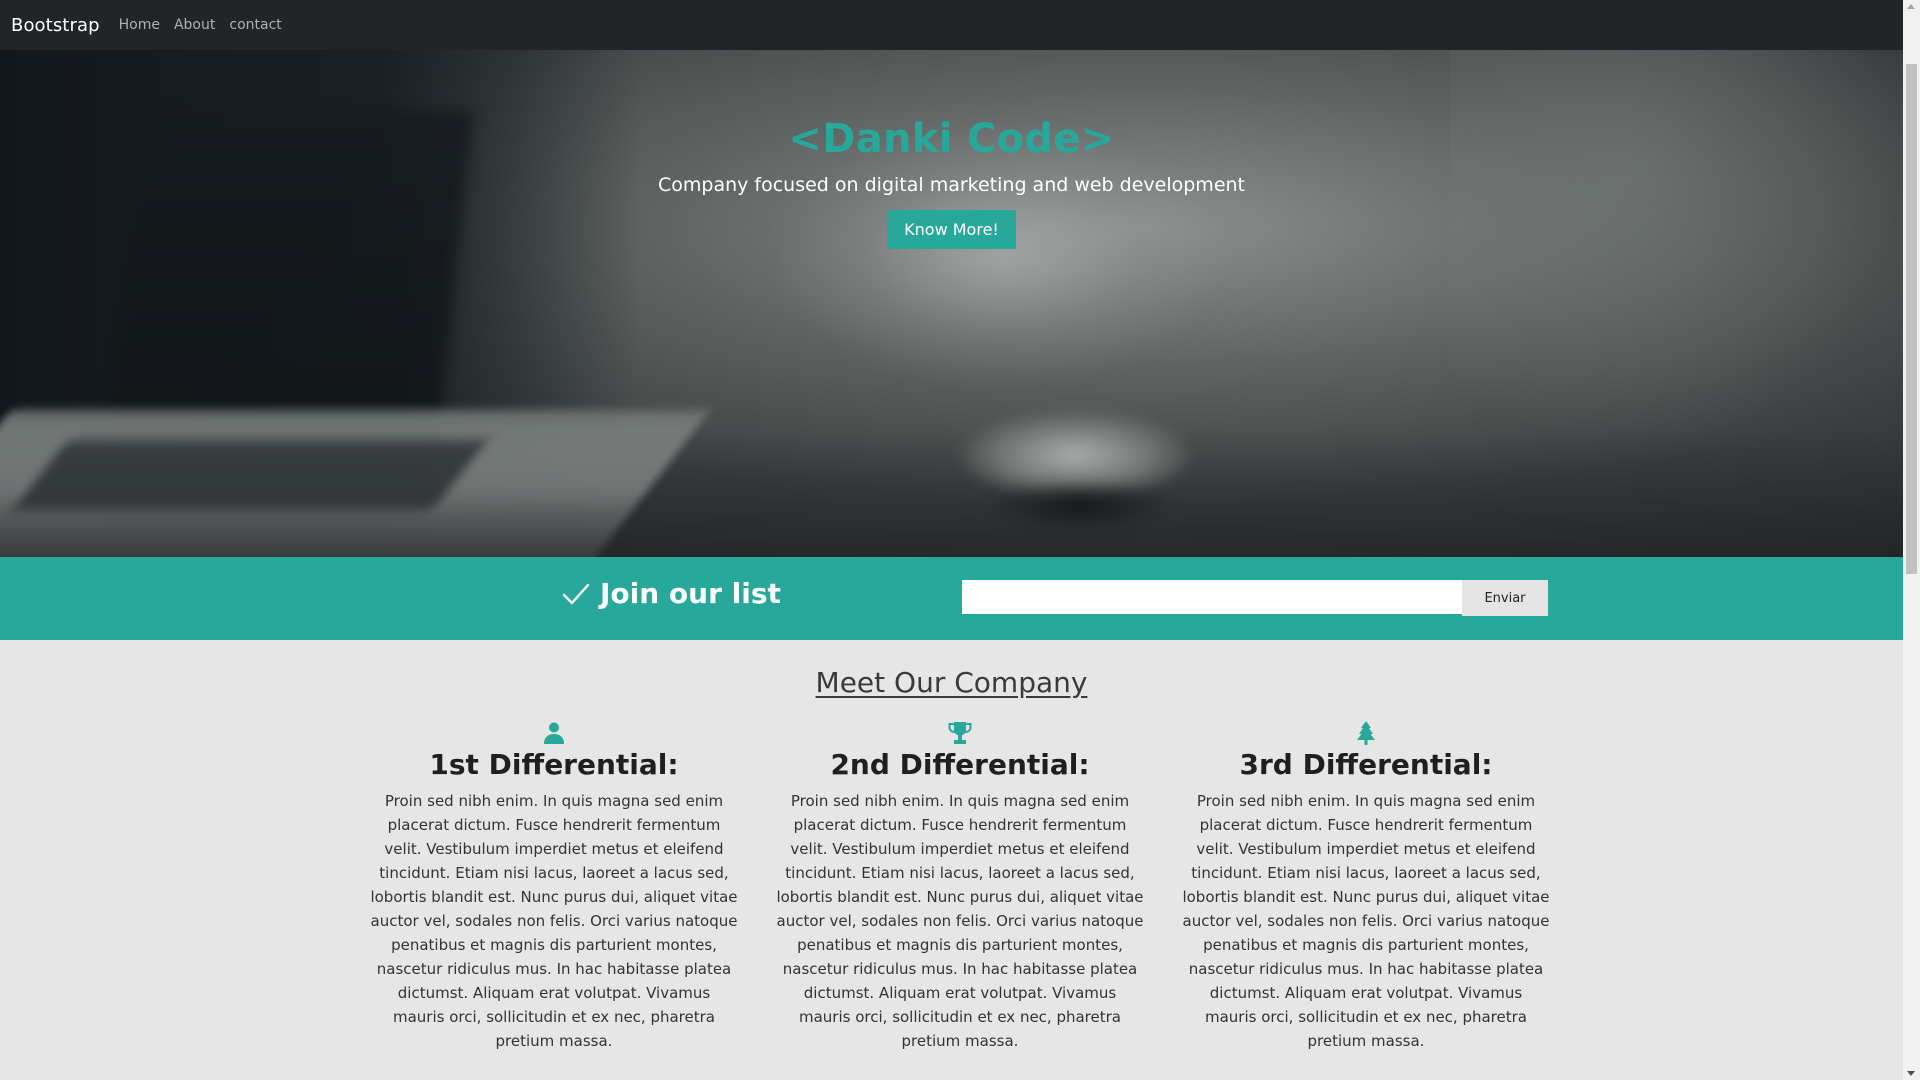  I want to click on user-icon, so click(554, 733).